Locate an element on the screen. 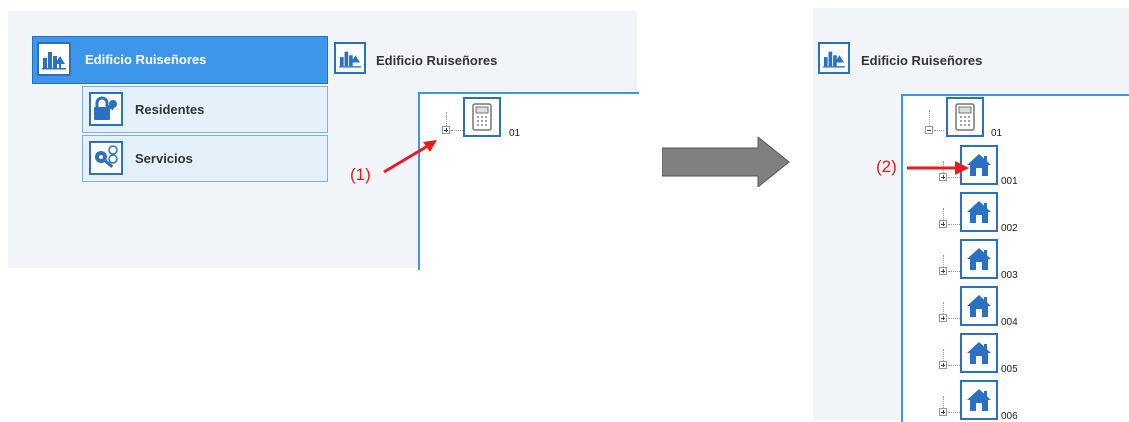 The height and width of the screenshot is (422, 1129). annotation-step-2: (2) is located at coordinates (886, 166).